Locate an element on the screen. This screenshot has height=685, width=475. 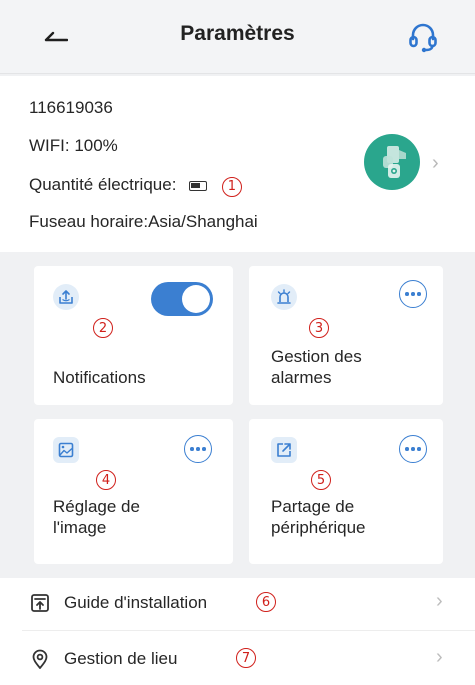
camera-device-icon is located at coordinates (394, 162).